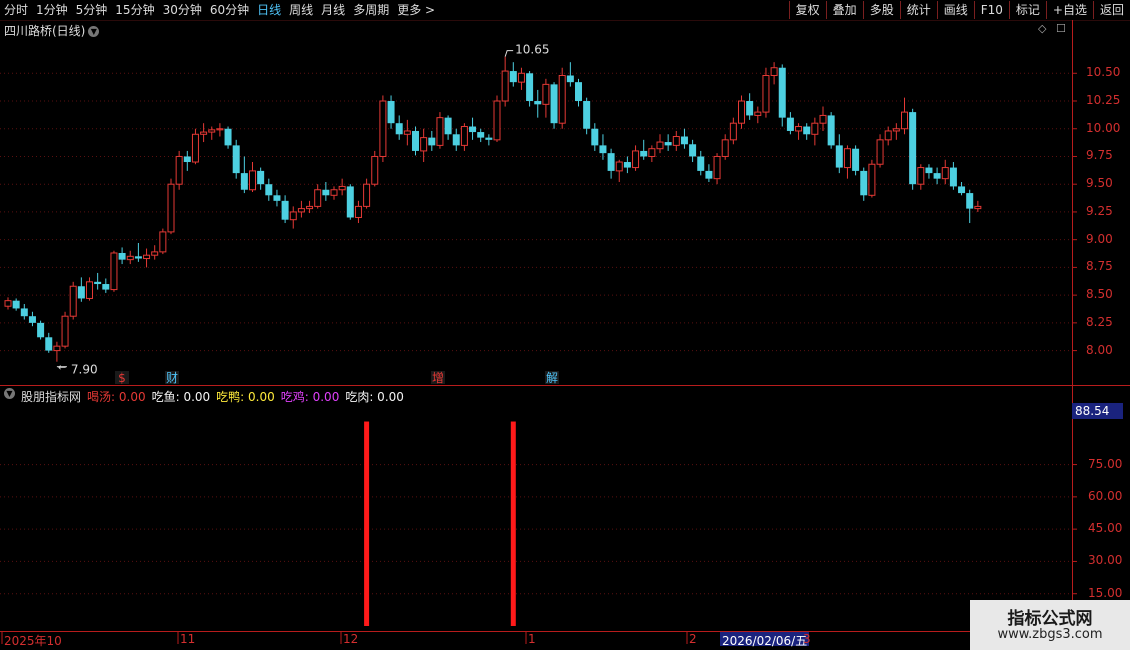 Image resolution: width=1130 pixels, height=650 pixels. What do you see at coordinates (765, 640) in the screenshot?
I see `date-cursor: 2026/02/06/五` at bounding box center [765, 640].